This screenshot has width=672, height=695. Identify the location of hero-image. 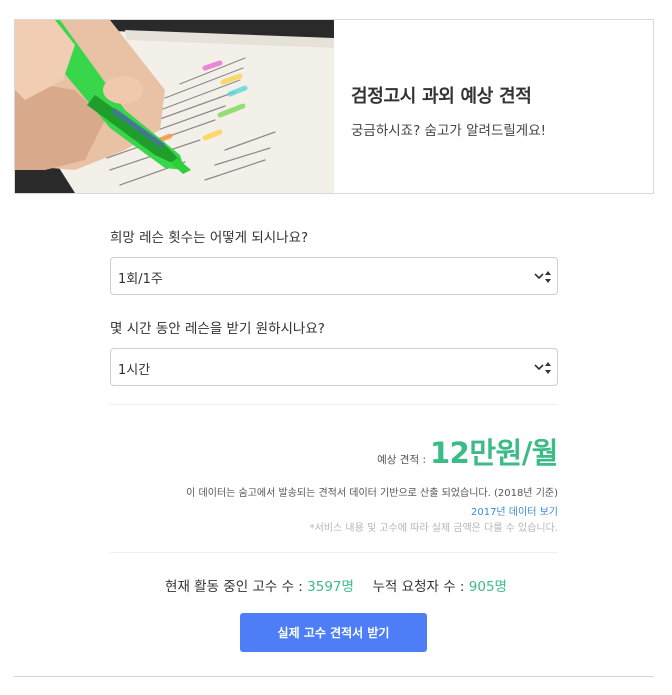
(174, 106).